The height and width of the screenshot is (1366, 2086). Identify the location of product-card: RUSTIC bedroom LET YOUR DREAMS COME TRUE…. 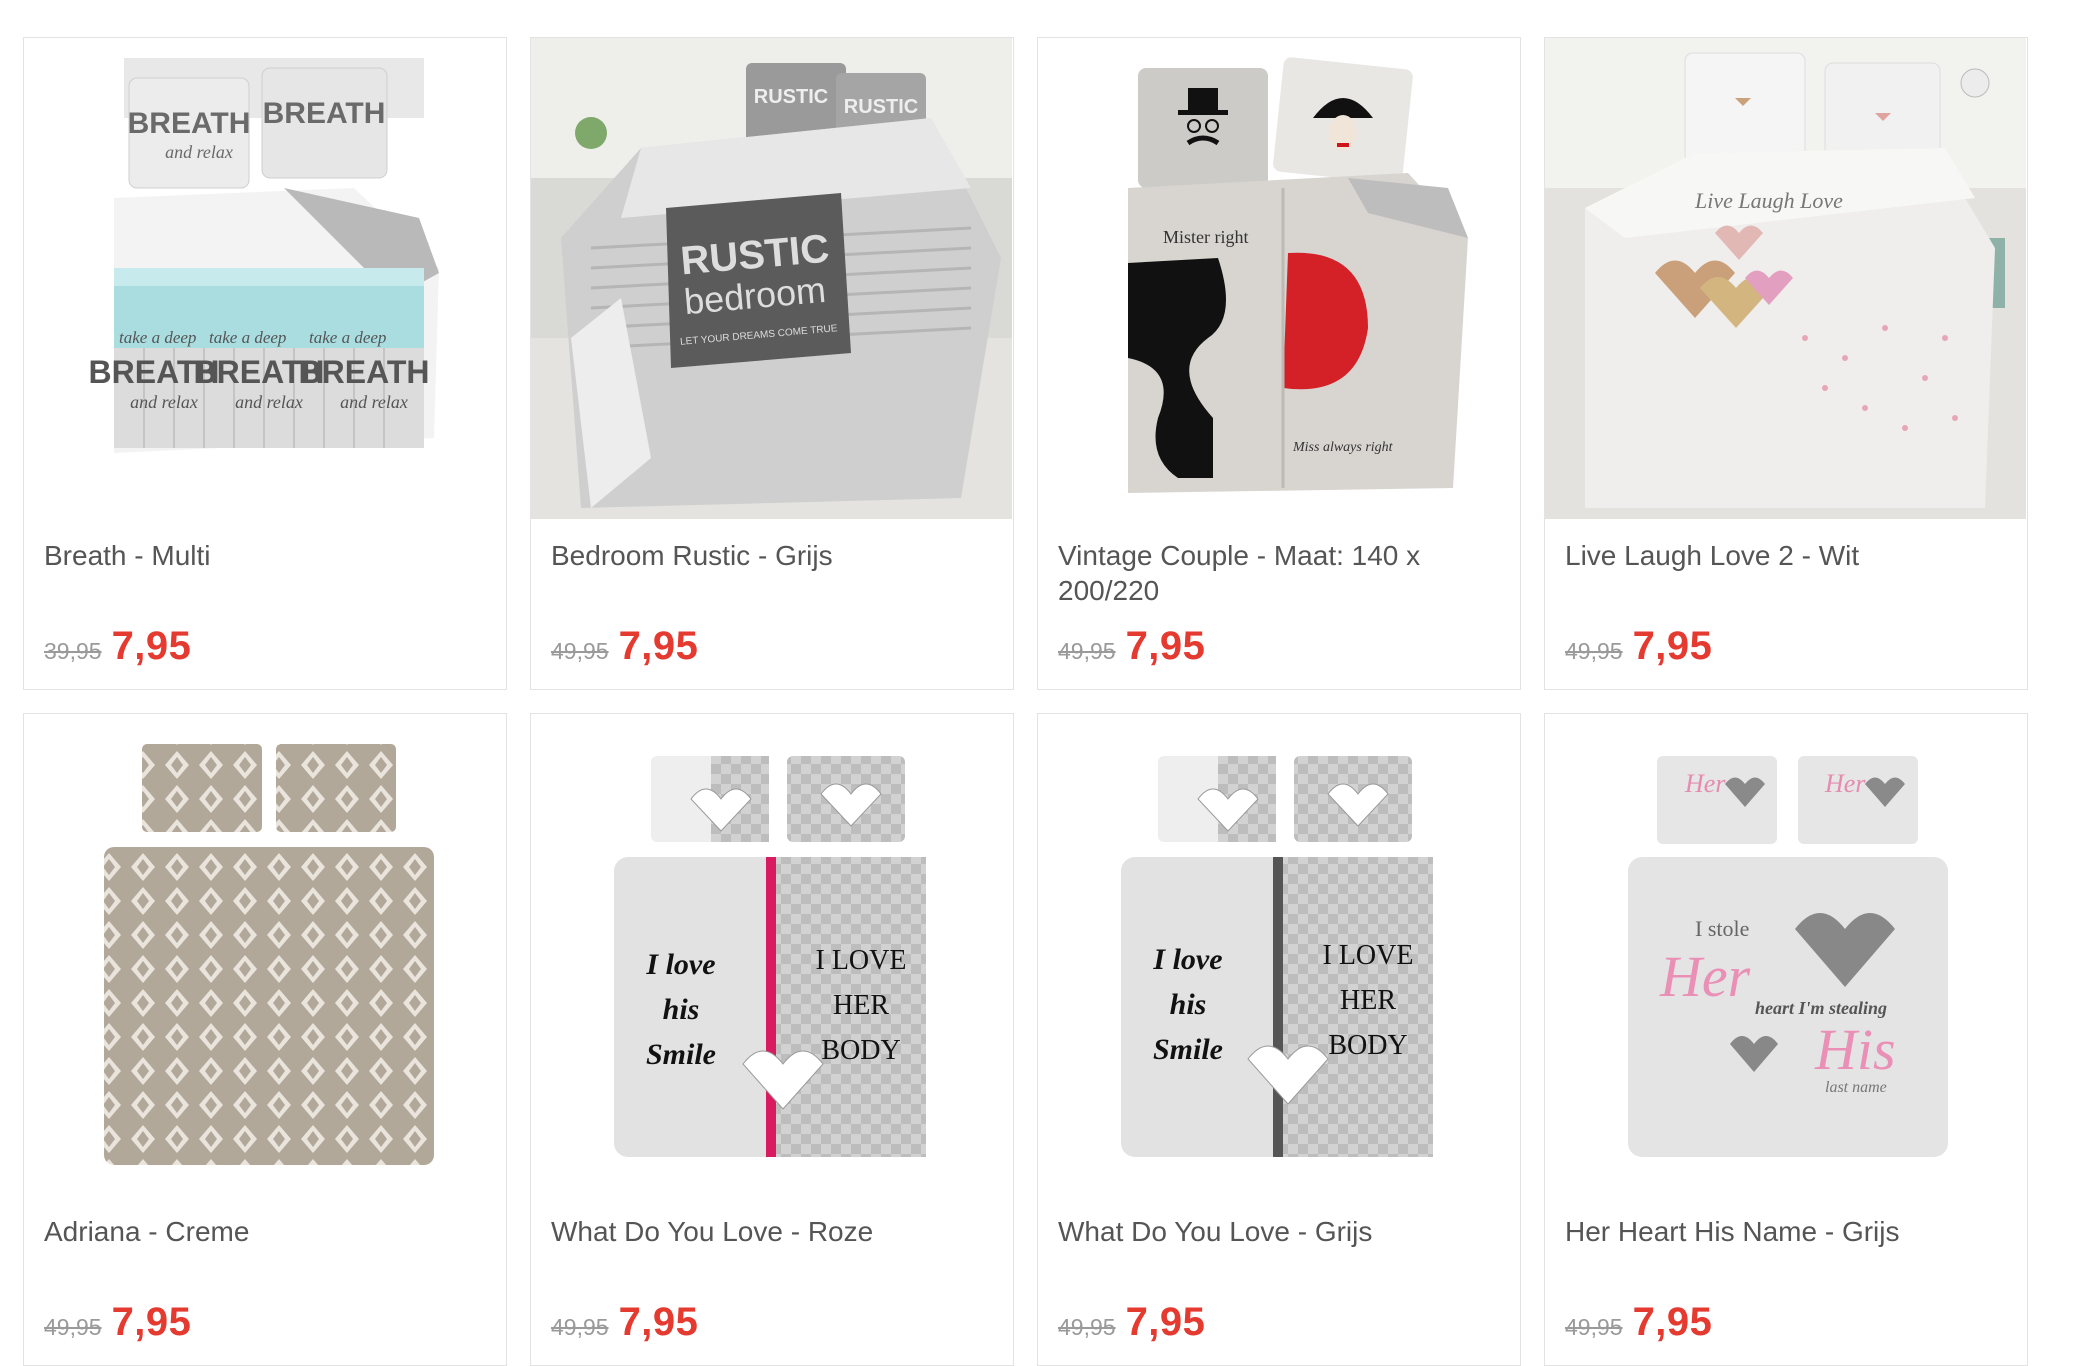
(772, 363).